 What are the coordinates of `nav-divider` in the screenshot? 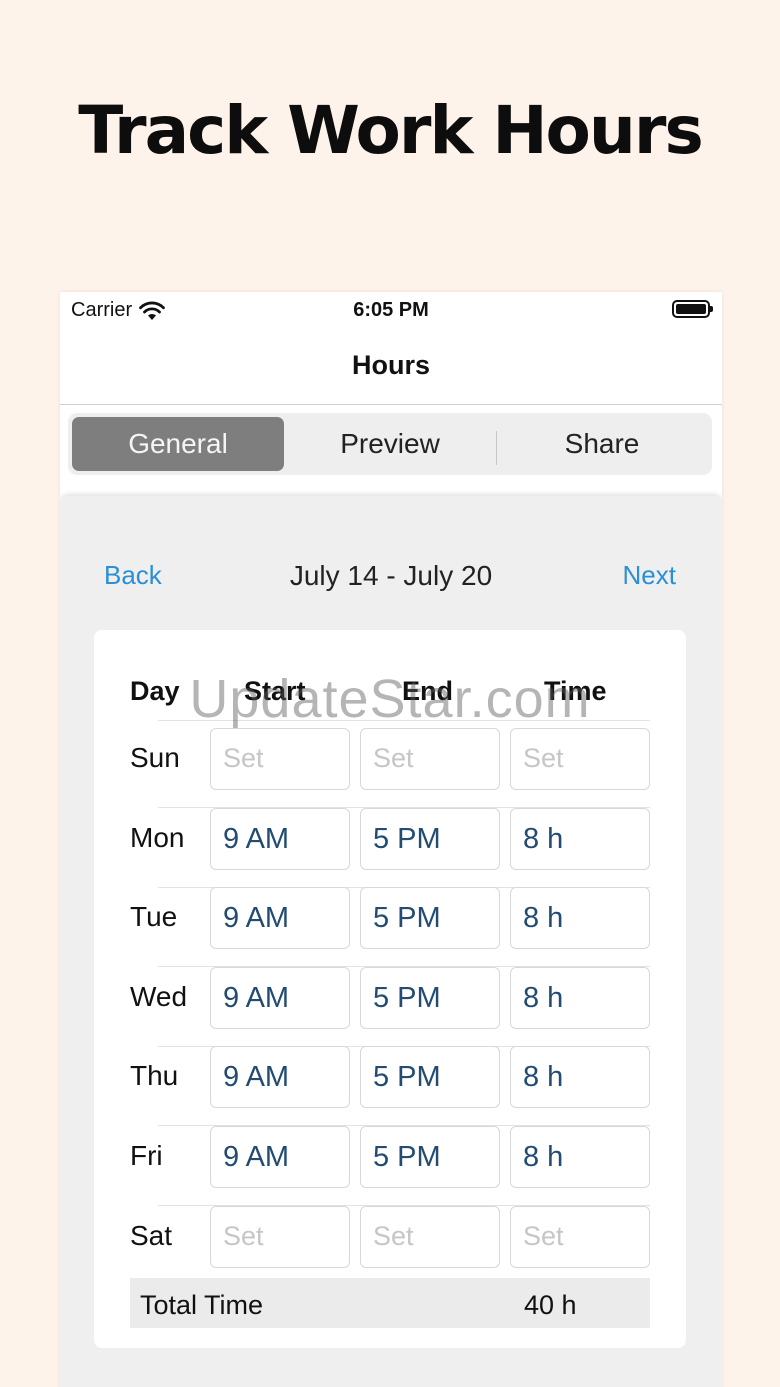 It's located at (391, 404).